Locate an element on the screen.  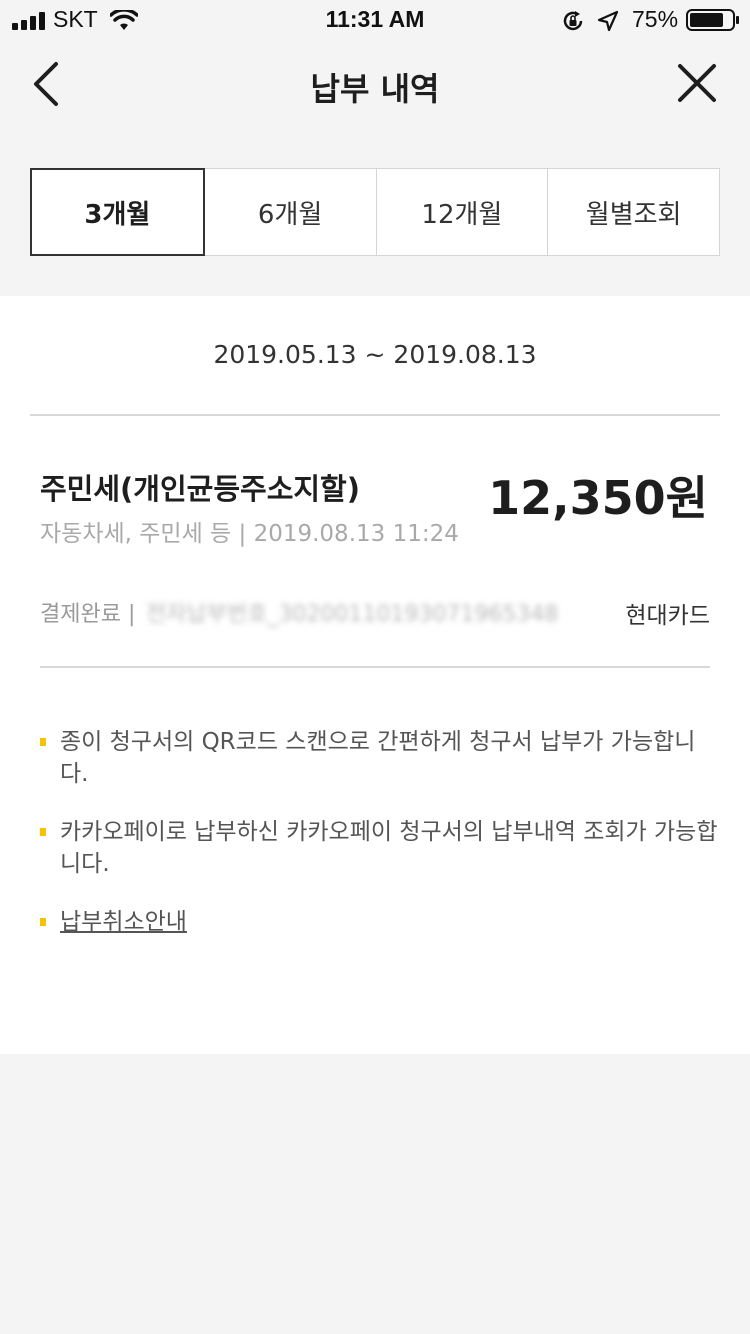
notice-item: 카카오페이로 납부하신 카카오페이 청구서의 납부내역 조회가 가능합니다. is located at coordinates (380, 848).